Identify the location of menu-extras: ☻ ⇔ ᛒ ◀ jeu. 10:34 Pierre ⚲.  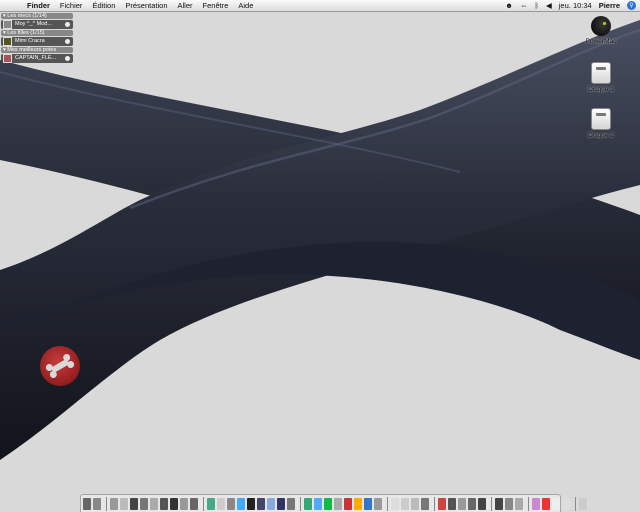
(567, 5).